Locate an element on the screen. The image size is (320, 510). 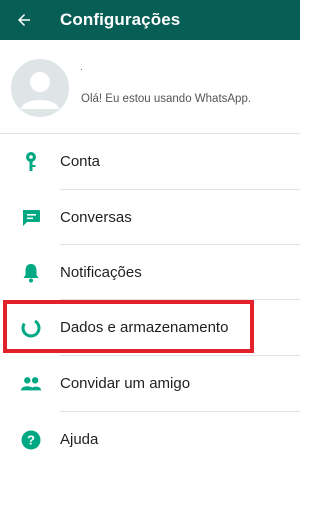
back-button is located at coordinates (24, 20).